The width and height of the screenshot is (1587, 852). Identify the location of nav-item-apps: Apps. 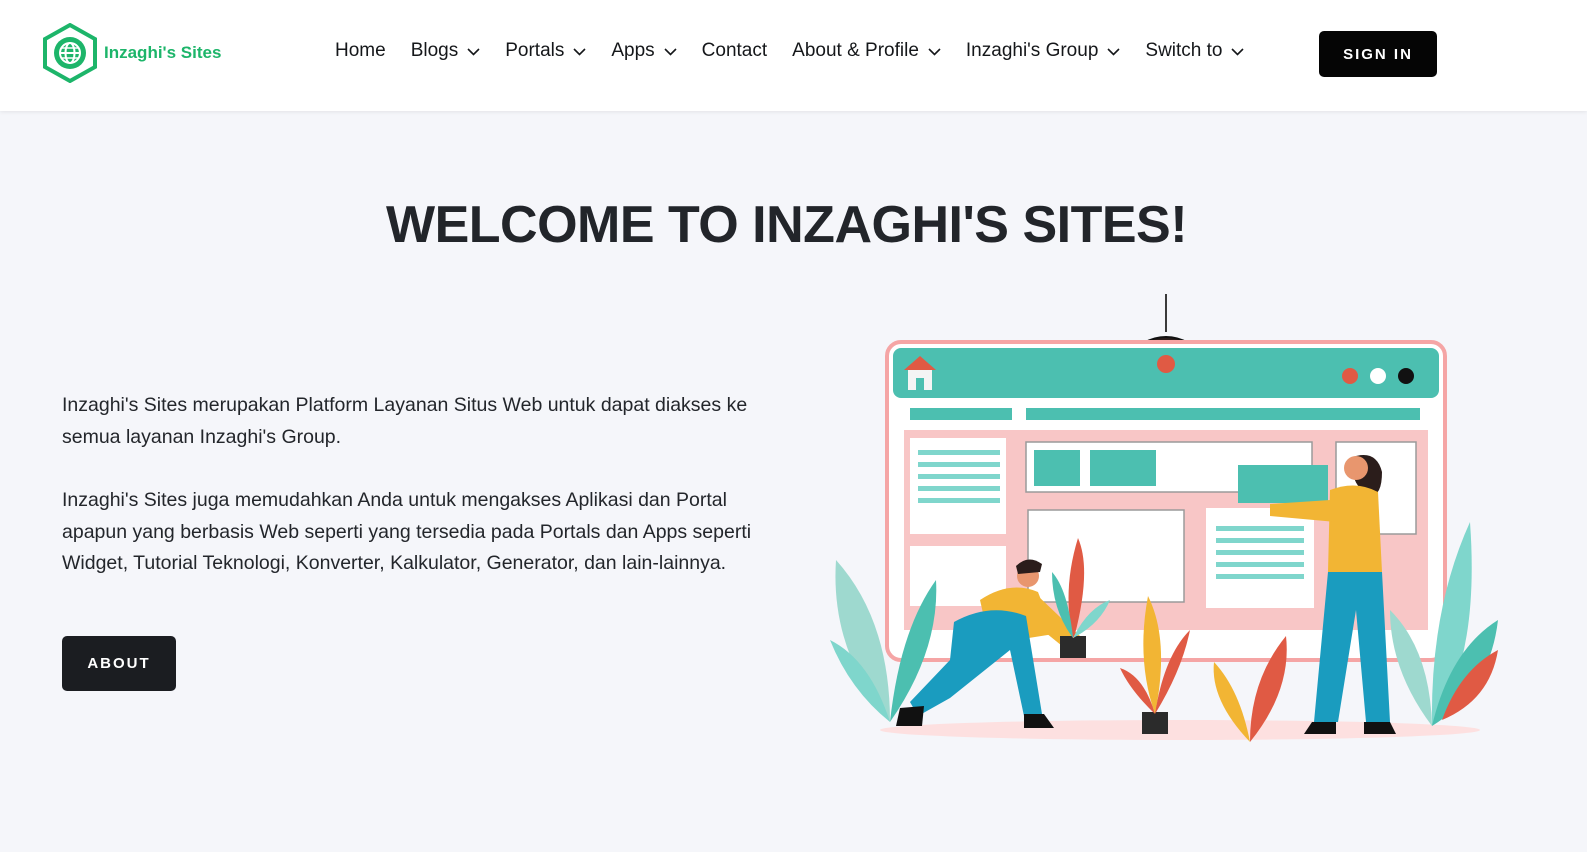
(644, 51).